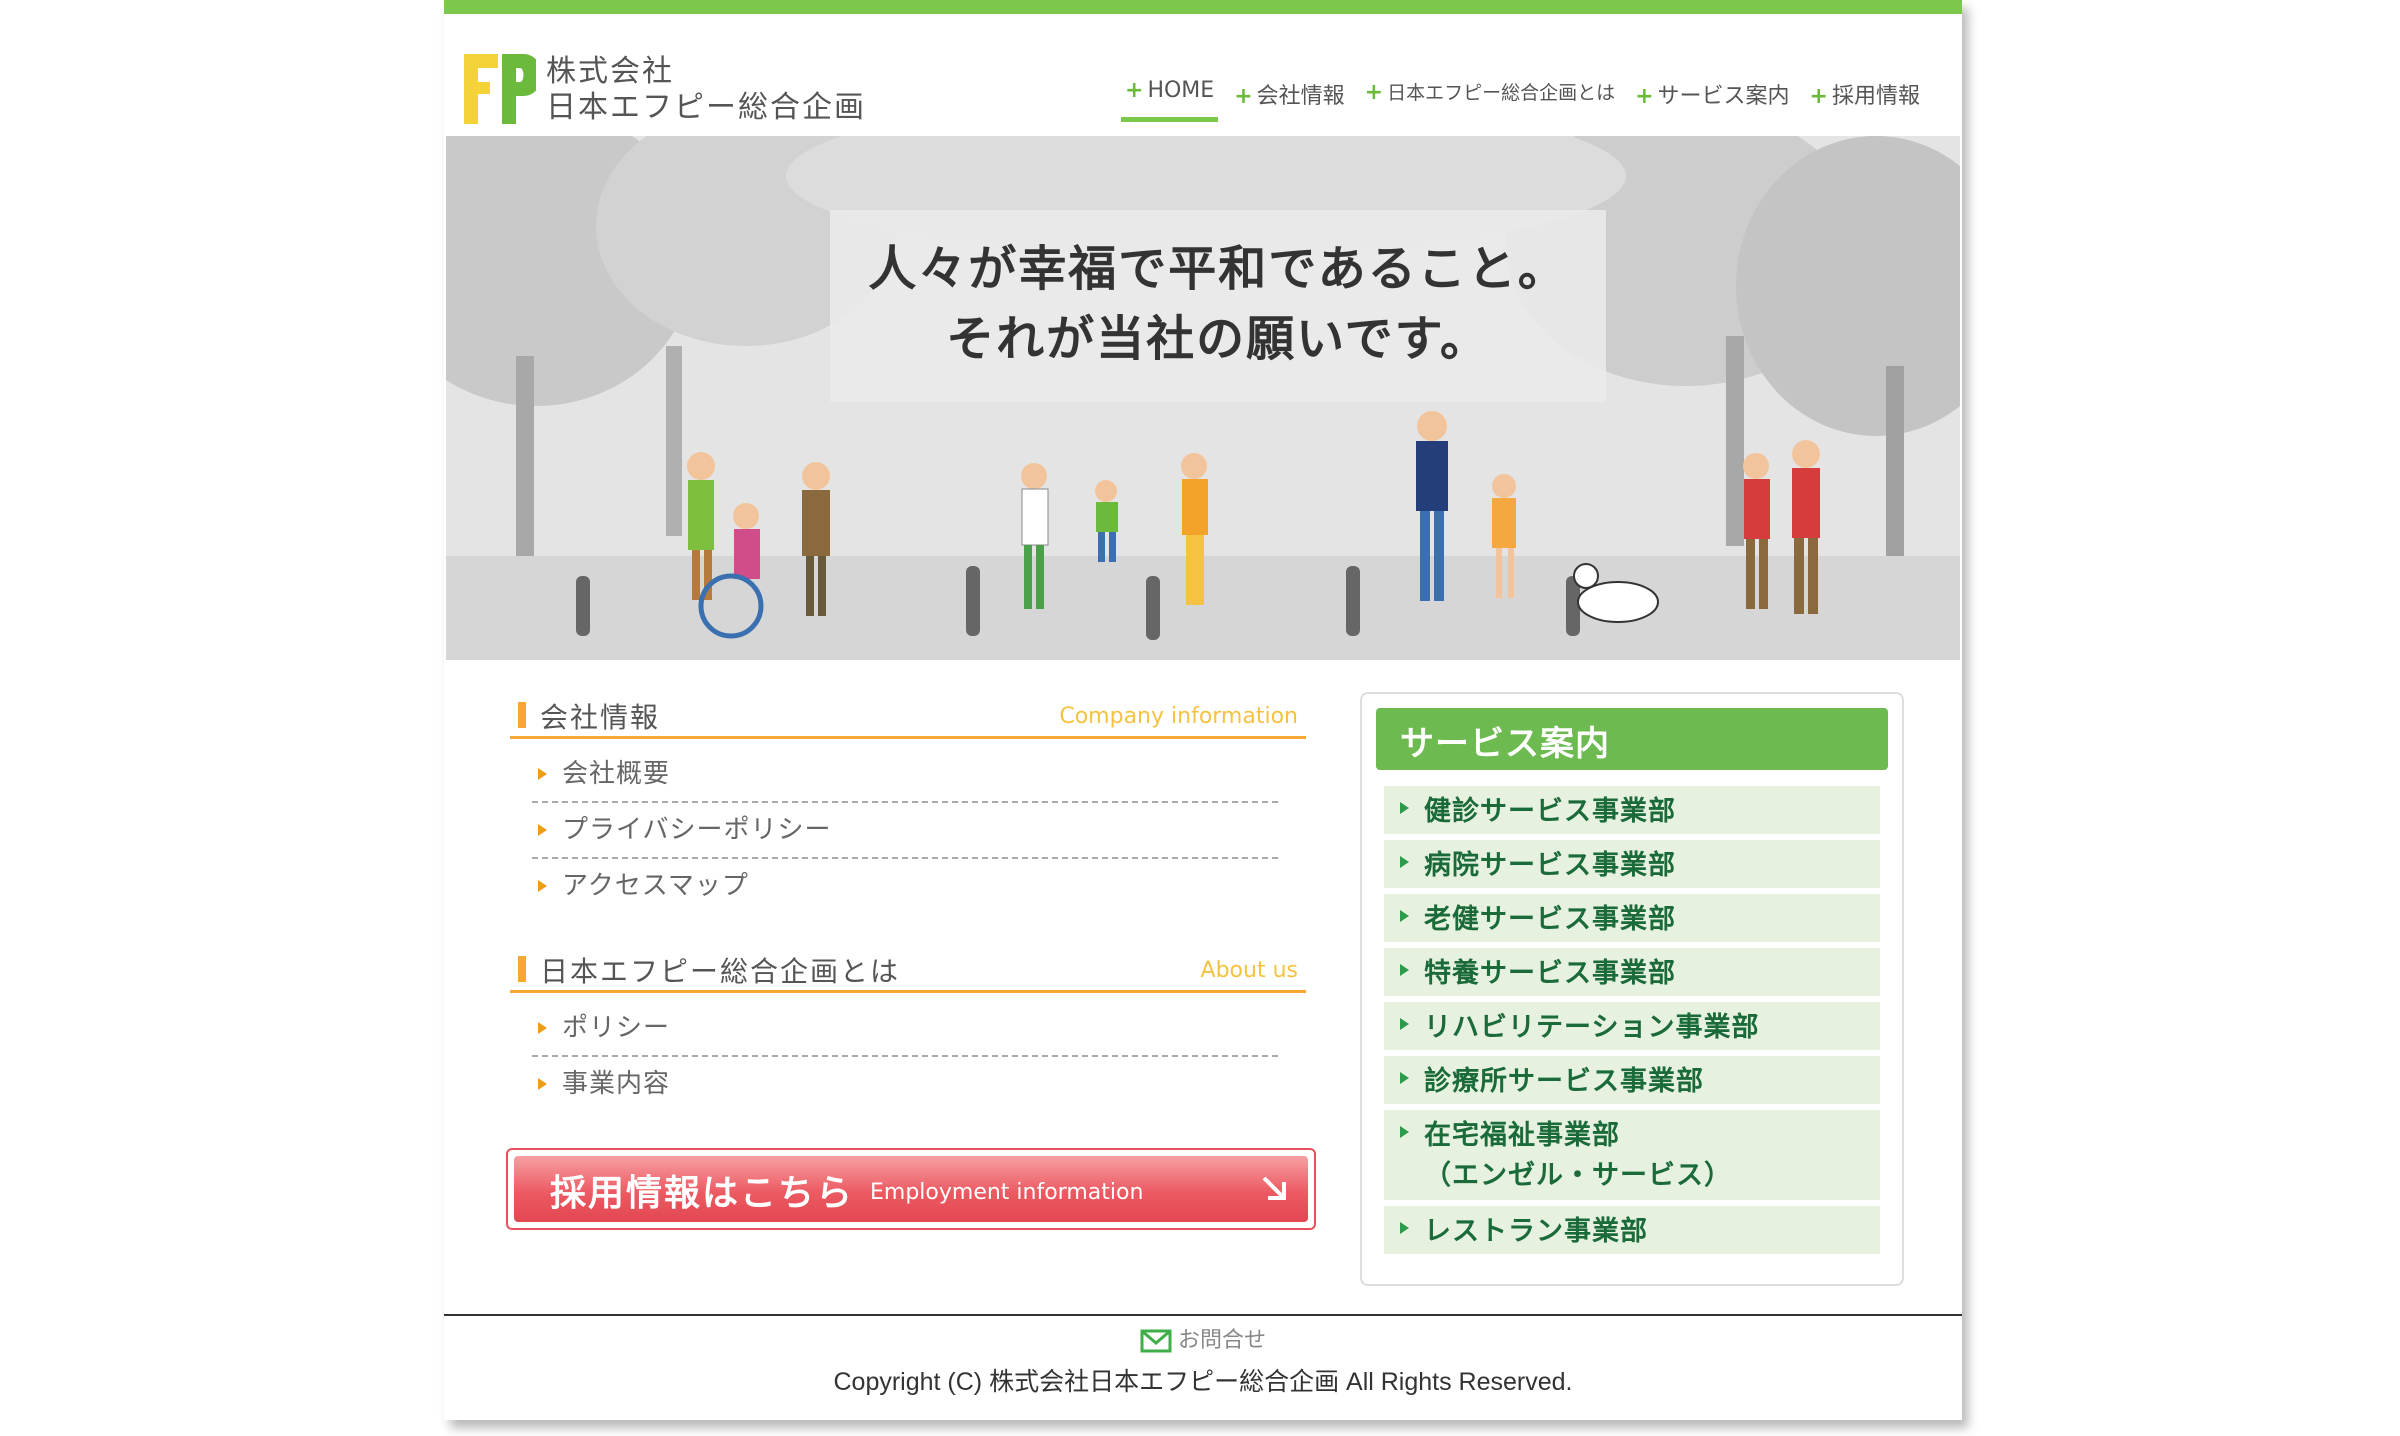 This screenshot has height=1436, width=2400. I want to click on mail-icon, so click(1156, 1341).